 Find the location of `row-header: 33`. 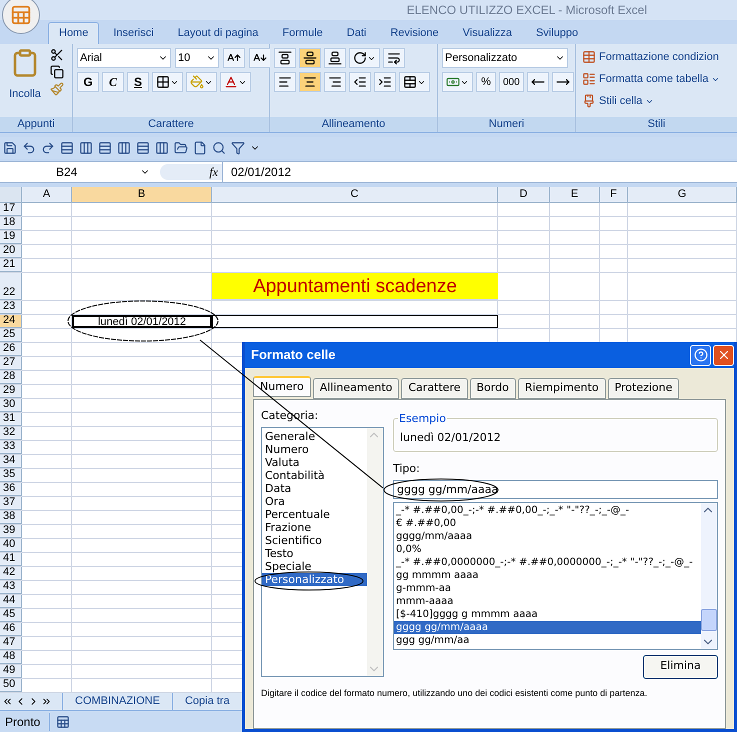

row-header: 33 is located at coordinates (11, 447).